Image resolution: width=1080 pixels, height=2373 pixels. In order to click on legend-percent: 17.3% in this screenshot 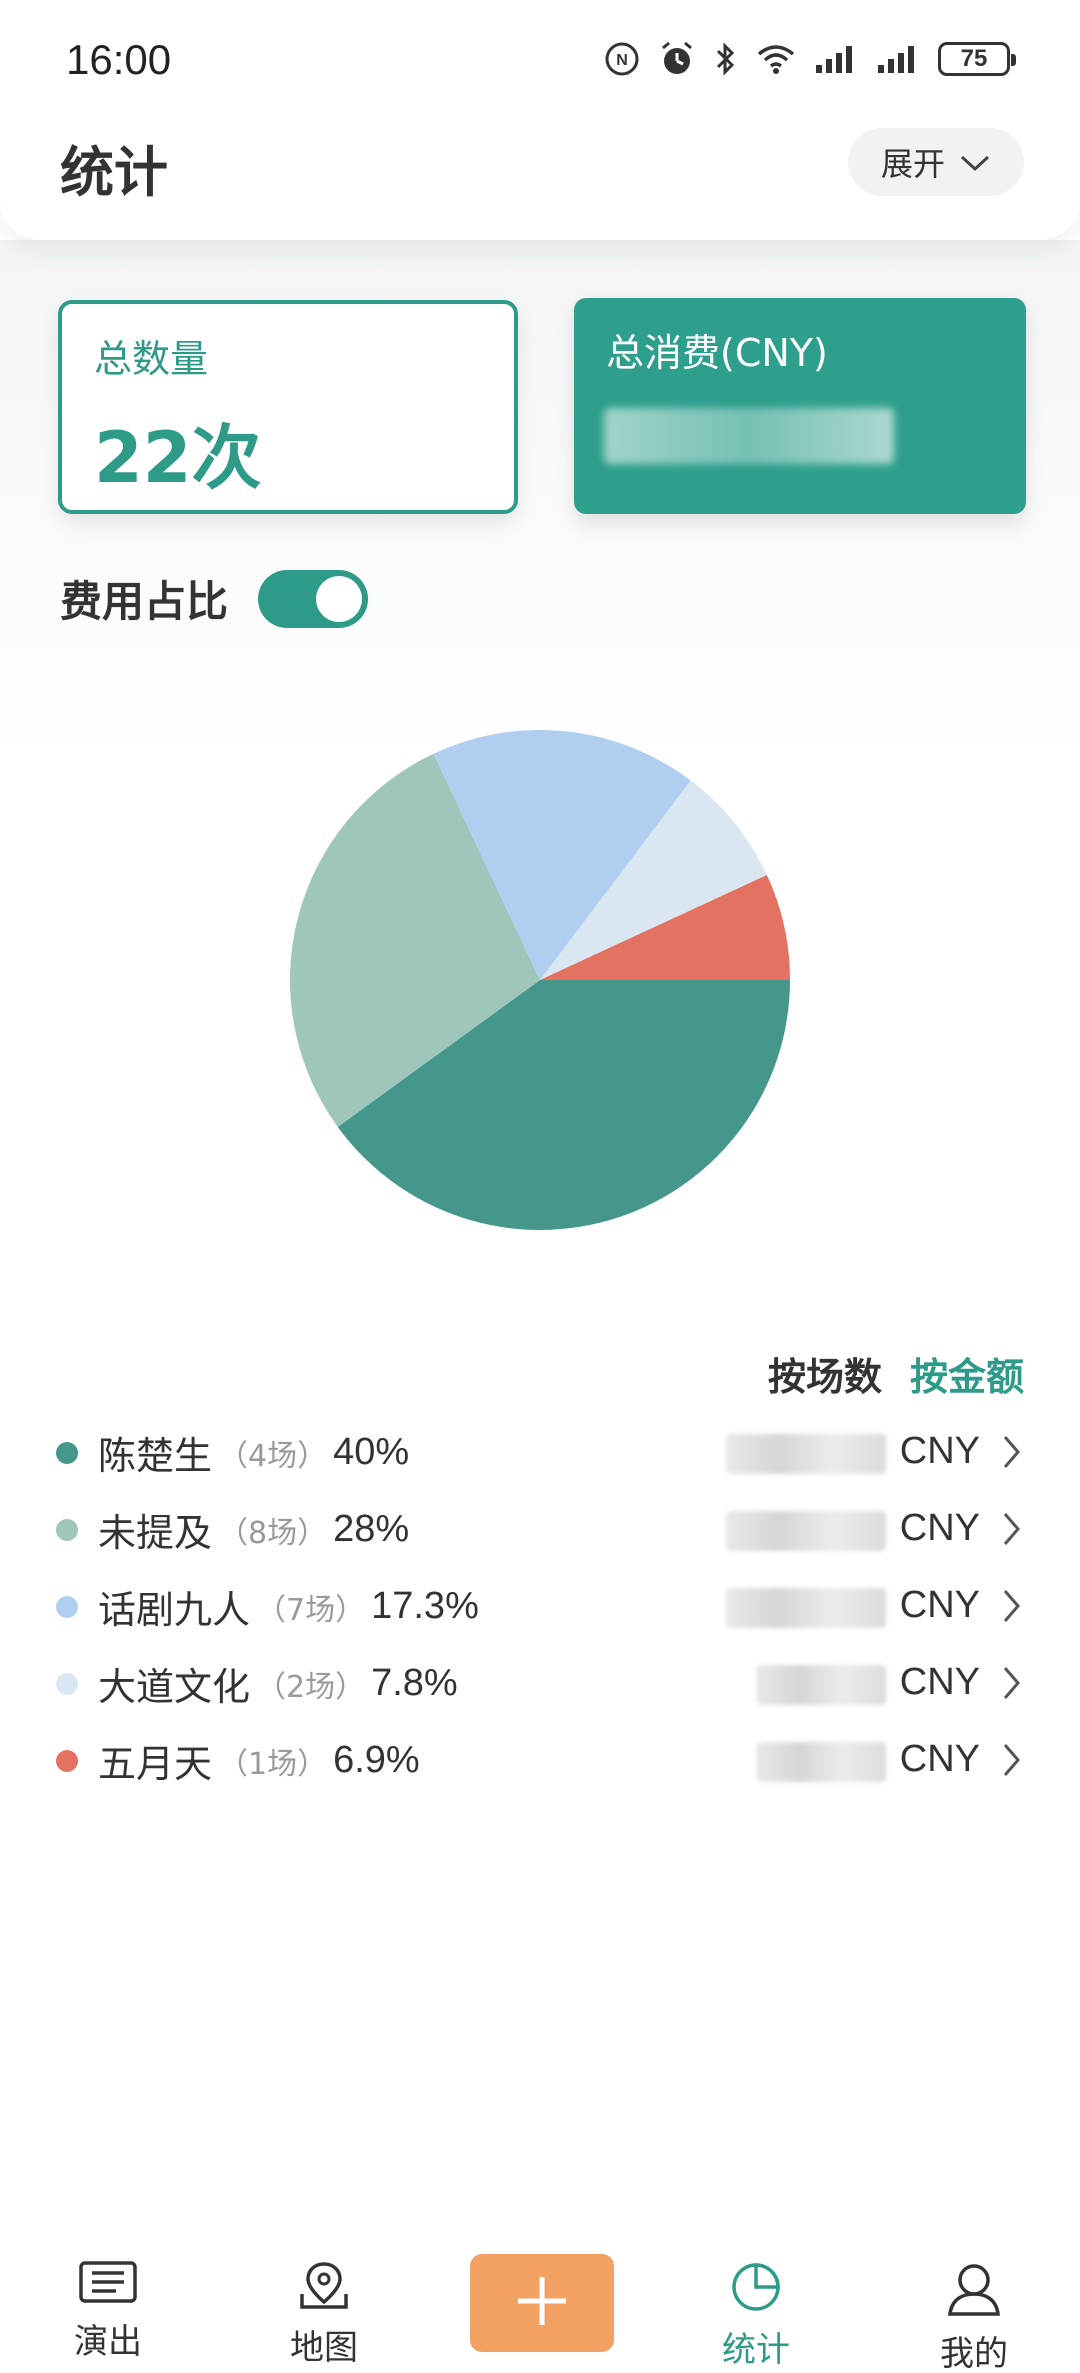, I will do `click(425, 1606)`.